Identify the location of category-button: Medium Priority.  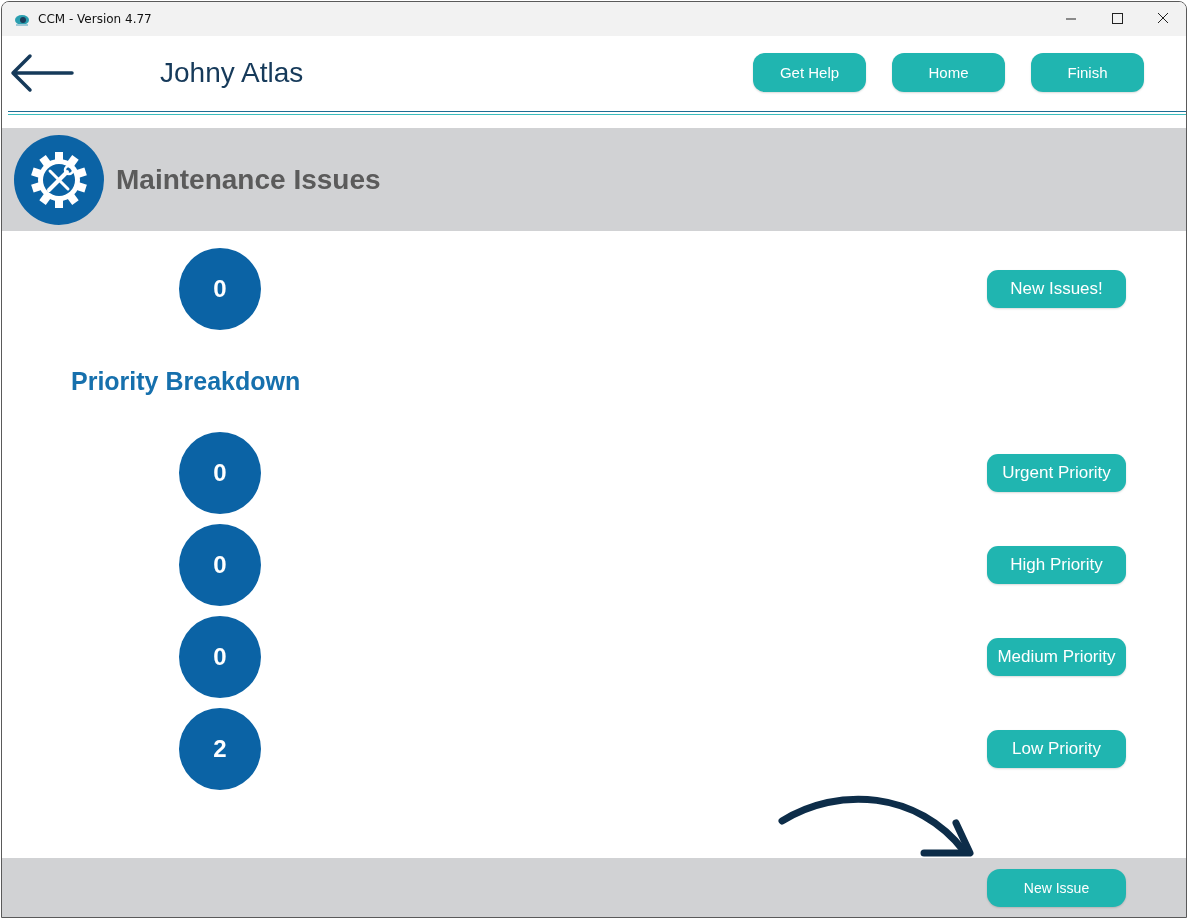
(1056, 657).